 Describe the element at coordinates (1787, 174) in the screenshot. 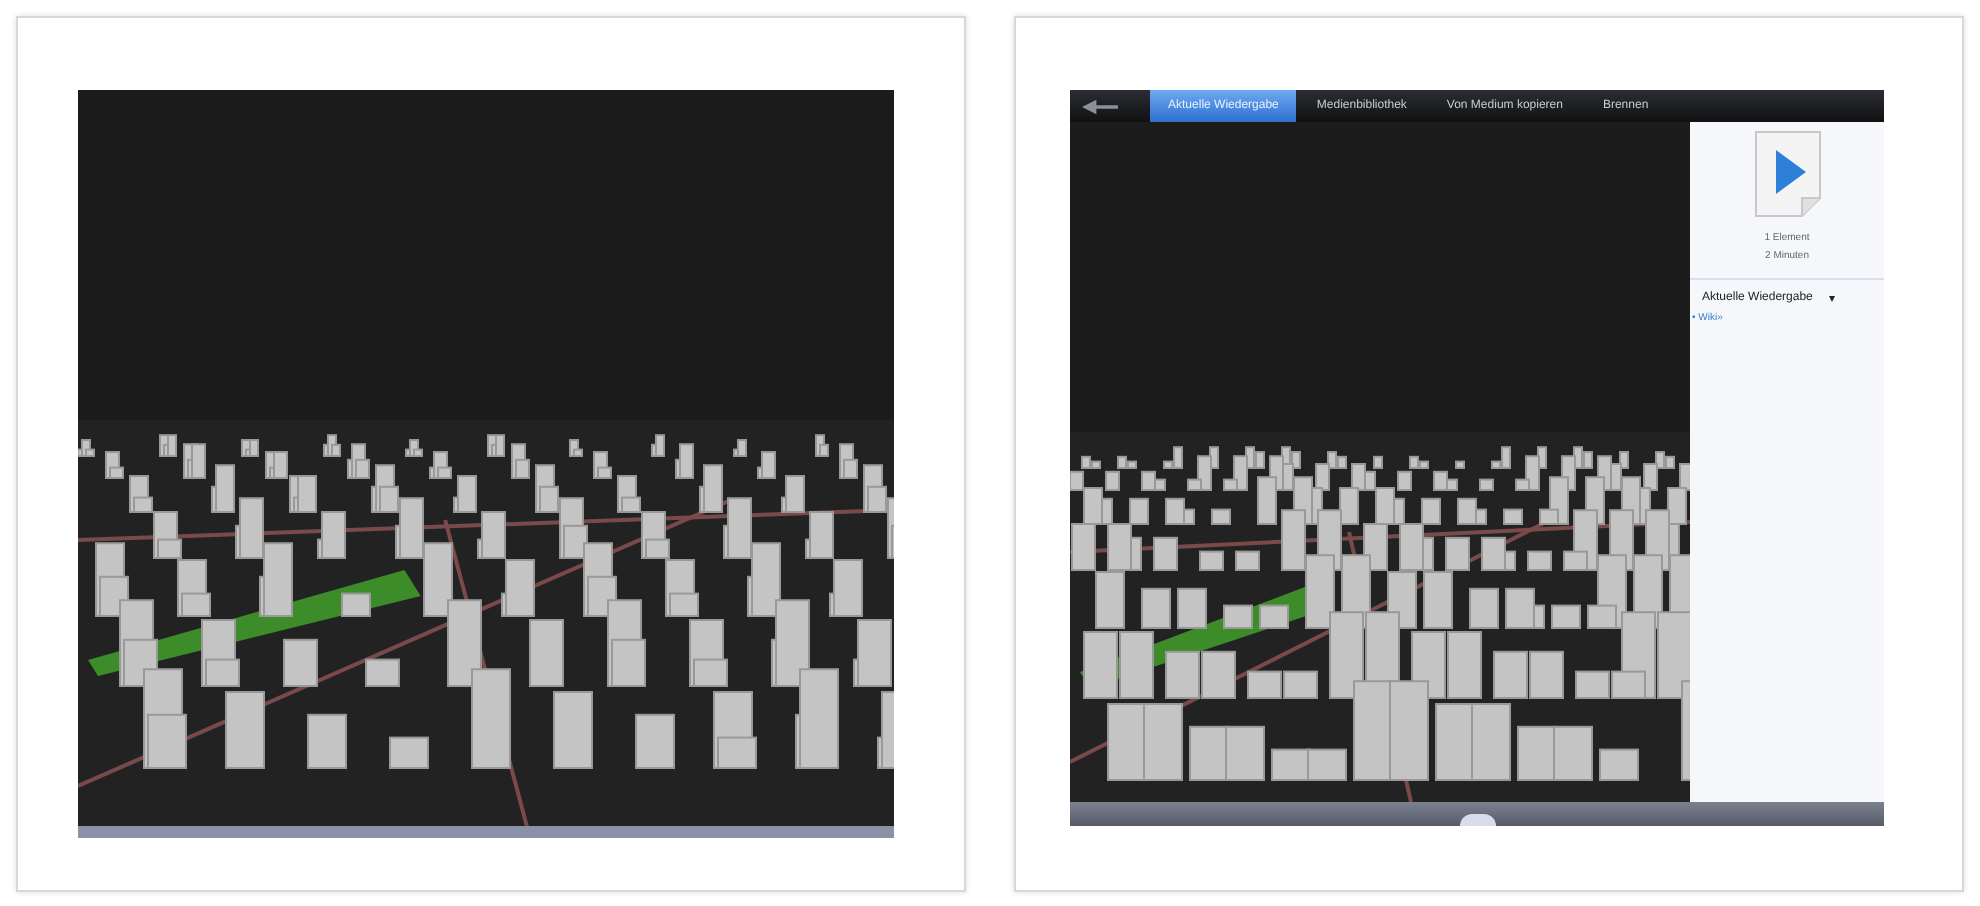

I see `media-file-play-icon` at that location.